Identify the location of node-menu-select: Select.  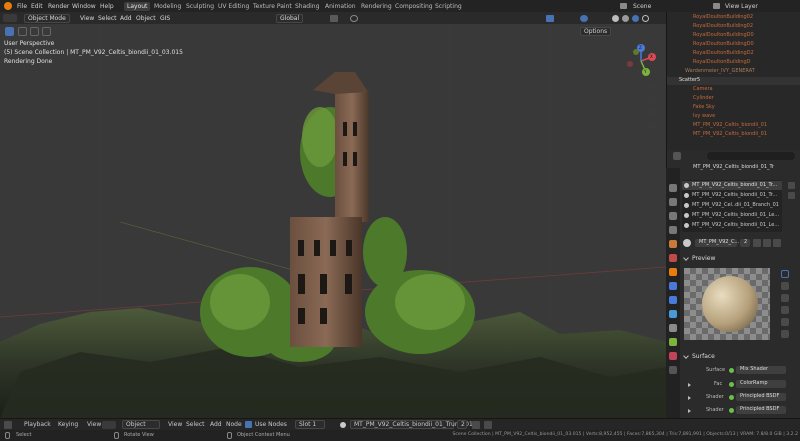
(195, 425).